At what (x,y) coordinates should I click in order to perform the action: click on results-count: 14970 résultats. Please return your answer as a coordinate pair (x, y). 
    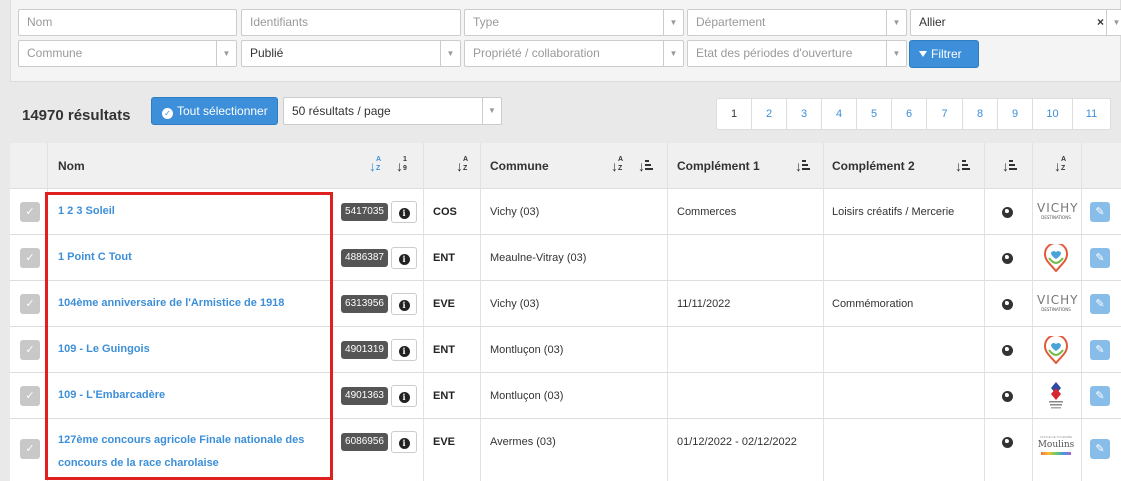
    Looking at the image, I should click on (76, 115).